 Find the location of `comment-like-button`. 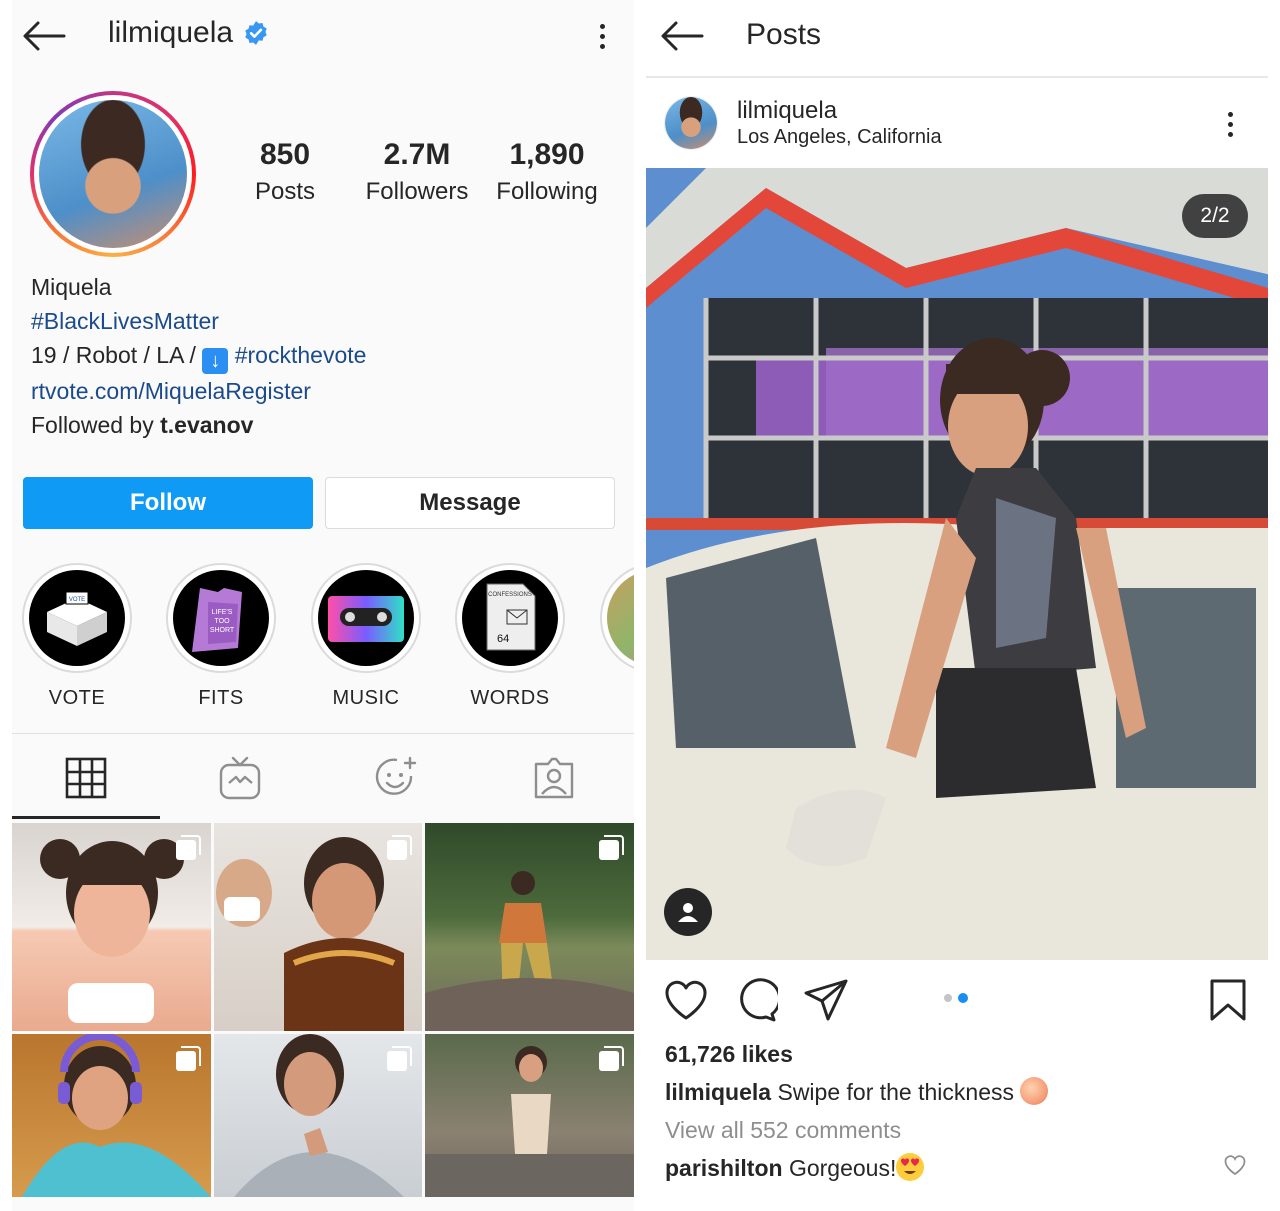

comment-like-button is located at coordinates (1235, 1165).